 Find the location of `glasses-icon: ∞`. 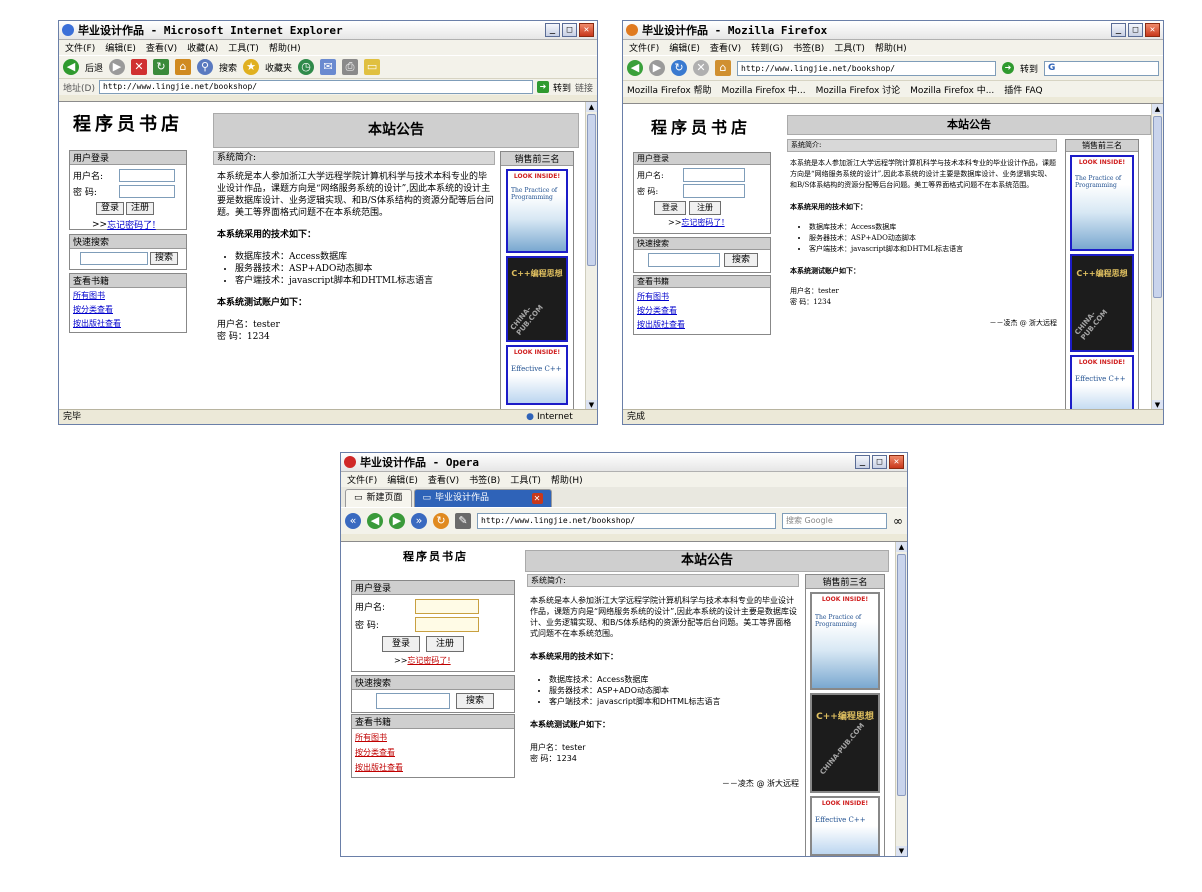

glasses-icon: ∞ is located at coordinates (898, 521).